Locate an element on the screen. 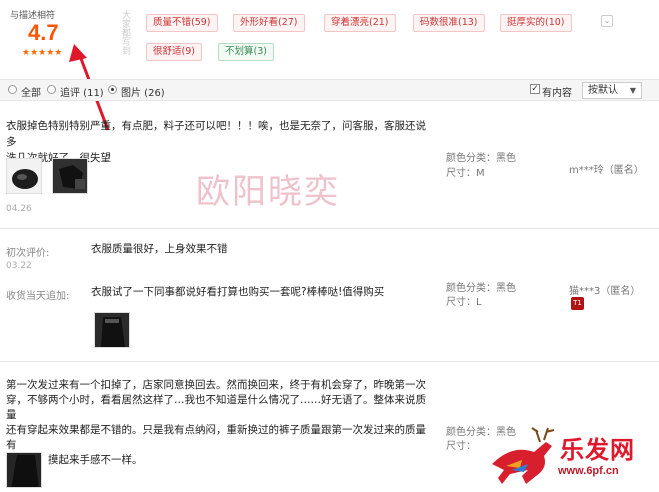  review-1-color: 颜色分类：黑色 is located at coordinates (481, 158).